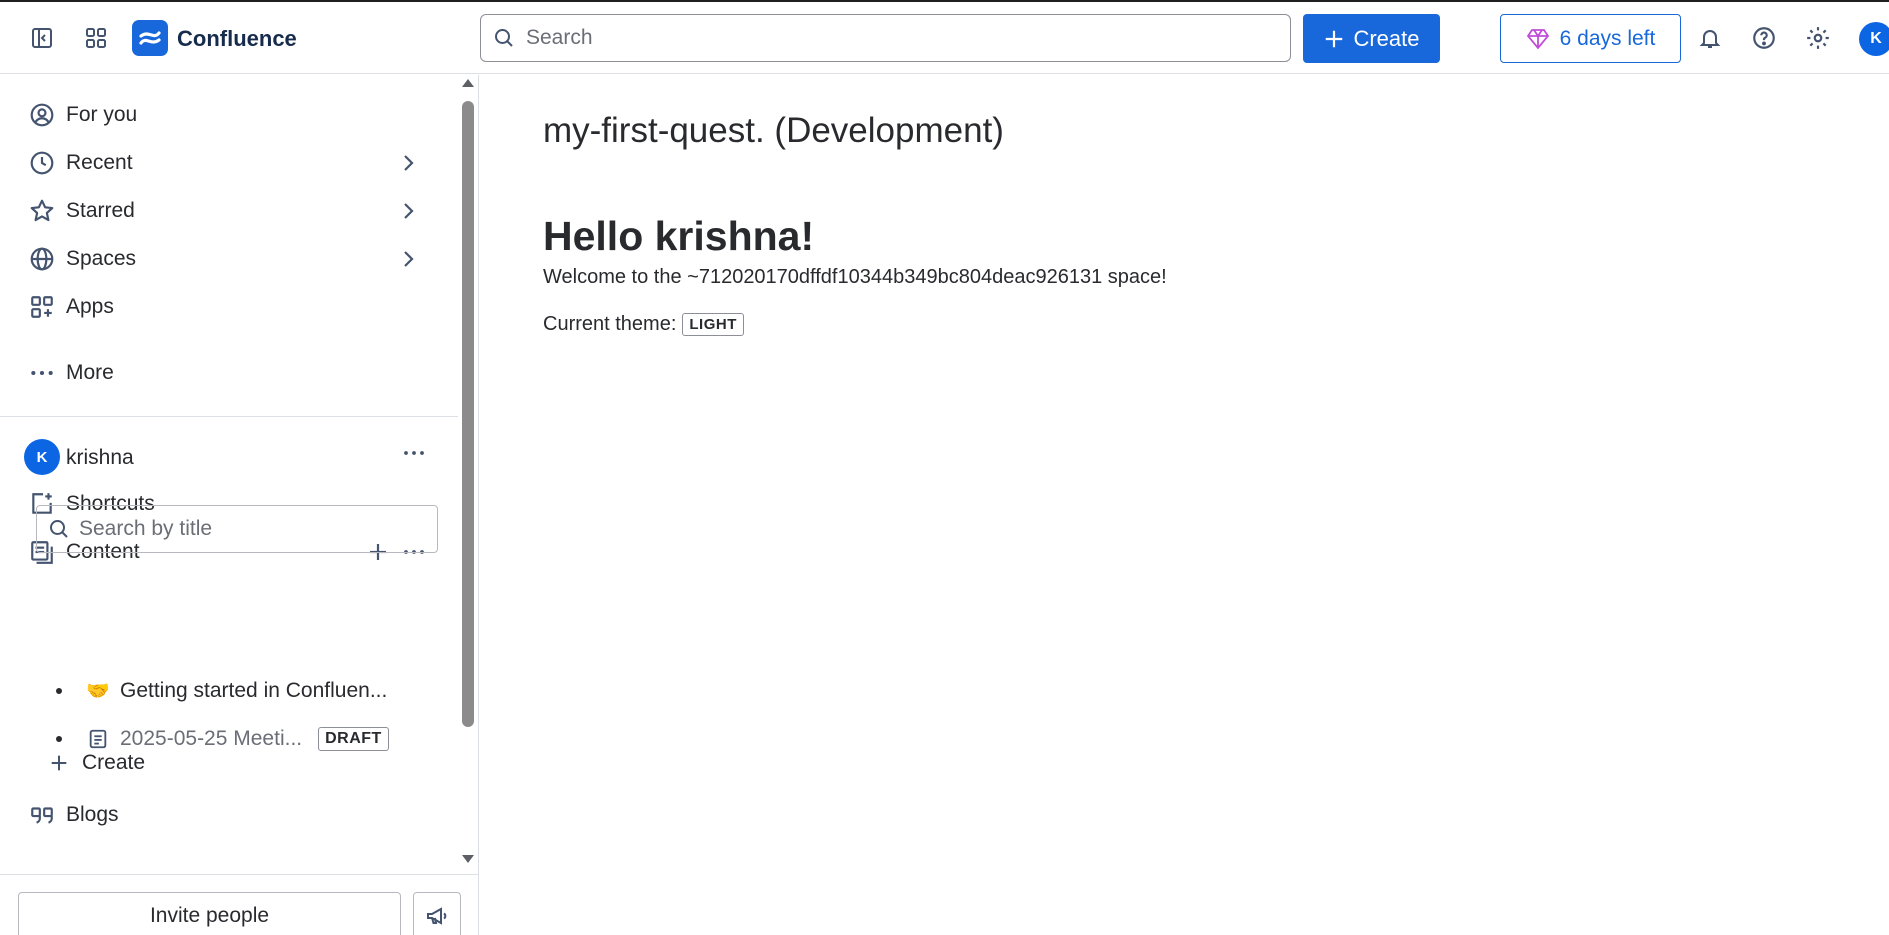 The height and width of the screenshot is (935, 1889). I want to click on sidebar-item-spaces: Spaces, so click(231, 259).